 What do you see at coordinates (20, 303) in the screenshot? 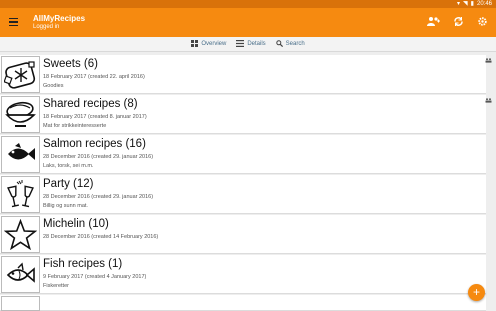
I see `recipe-thumbnail` at bounding box center [20, 303].